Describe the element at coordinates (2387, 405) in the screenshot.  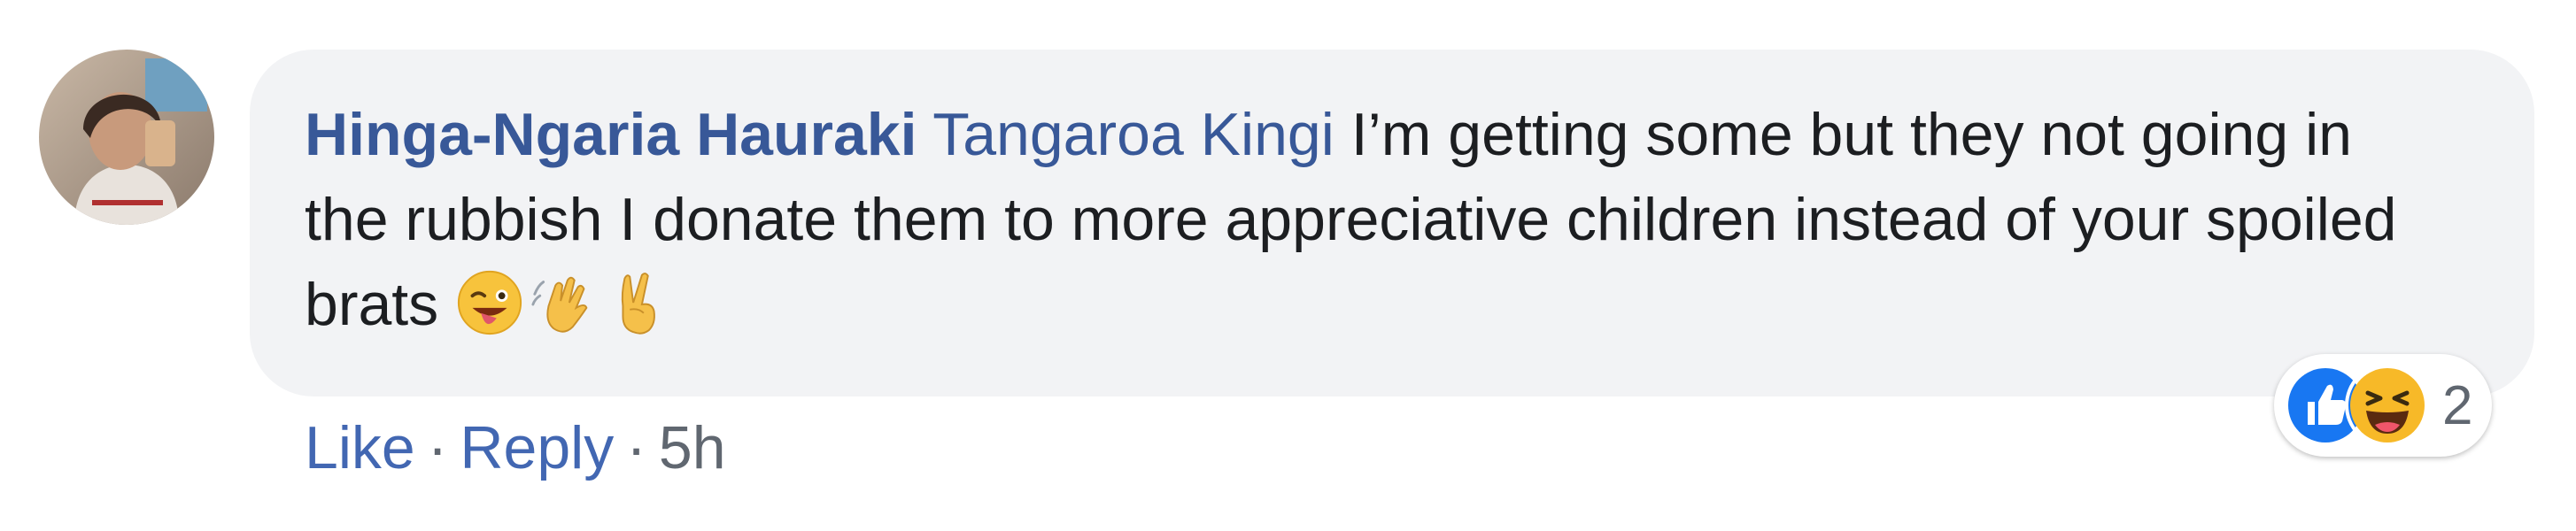
I see `haha-icon` at that location.